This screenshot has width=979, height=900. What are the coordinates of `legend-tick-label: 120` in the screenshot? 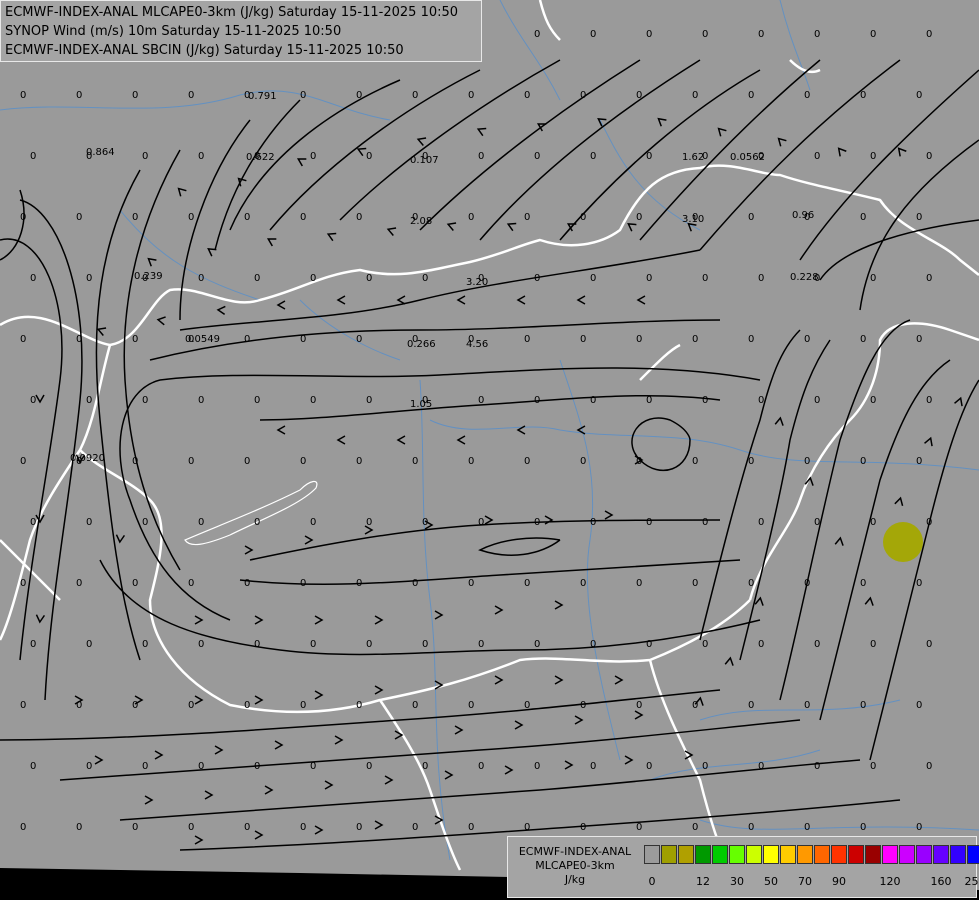 It's located at (890, 881).